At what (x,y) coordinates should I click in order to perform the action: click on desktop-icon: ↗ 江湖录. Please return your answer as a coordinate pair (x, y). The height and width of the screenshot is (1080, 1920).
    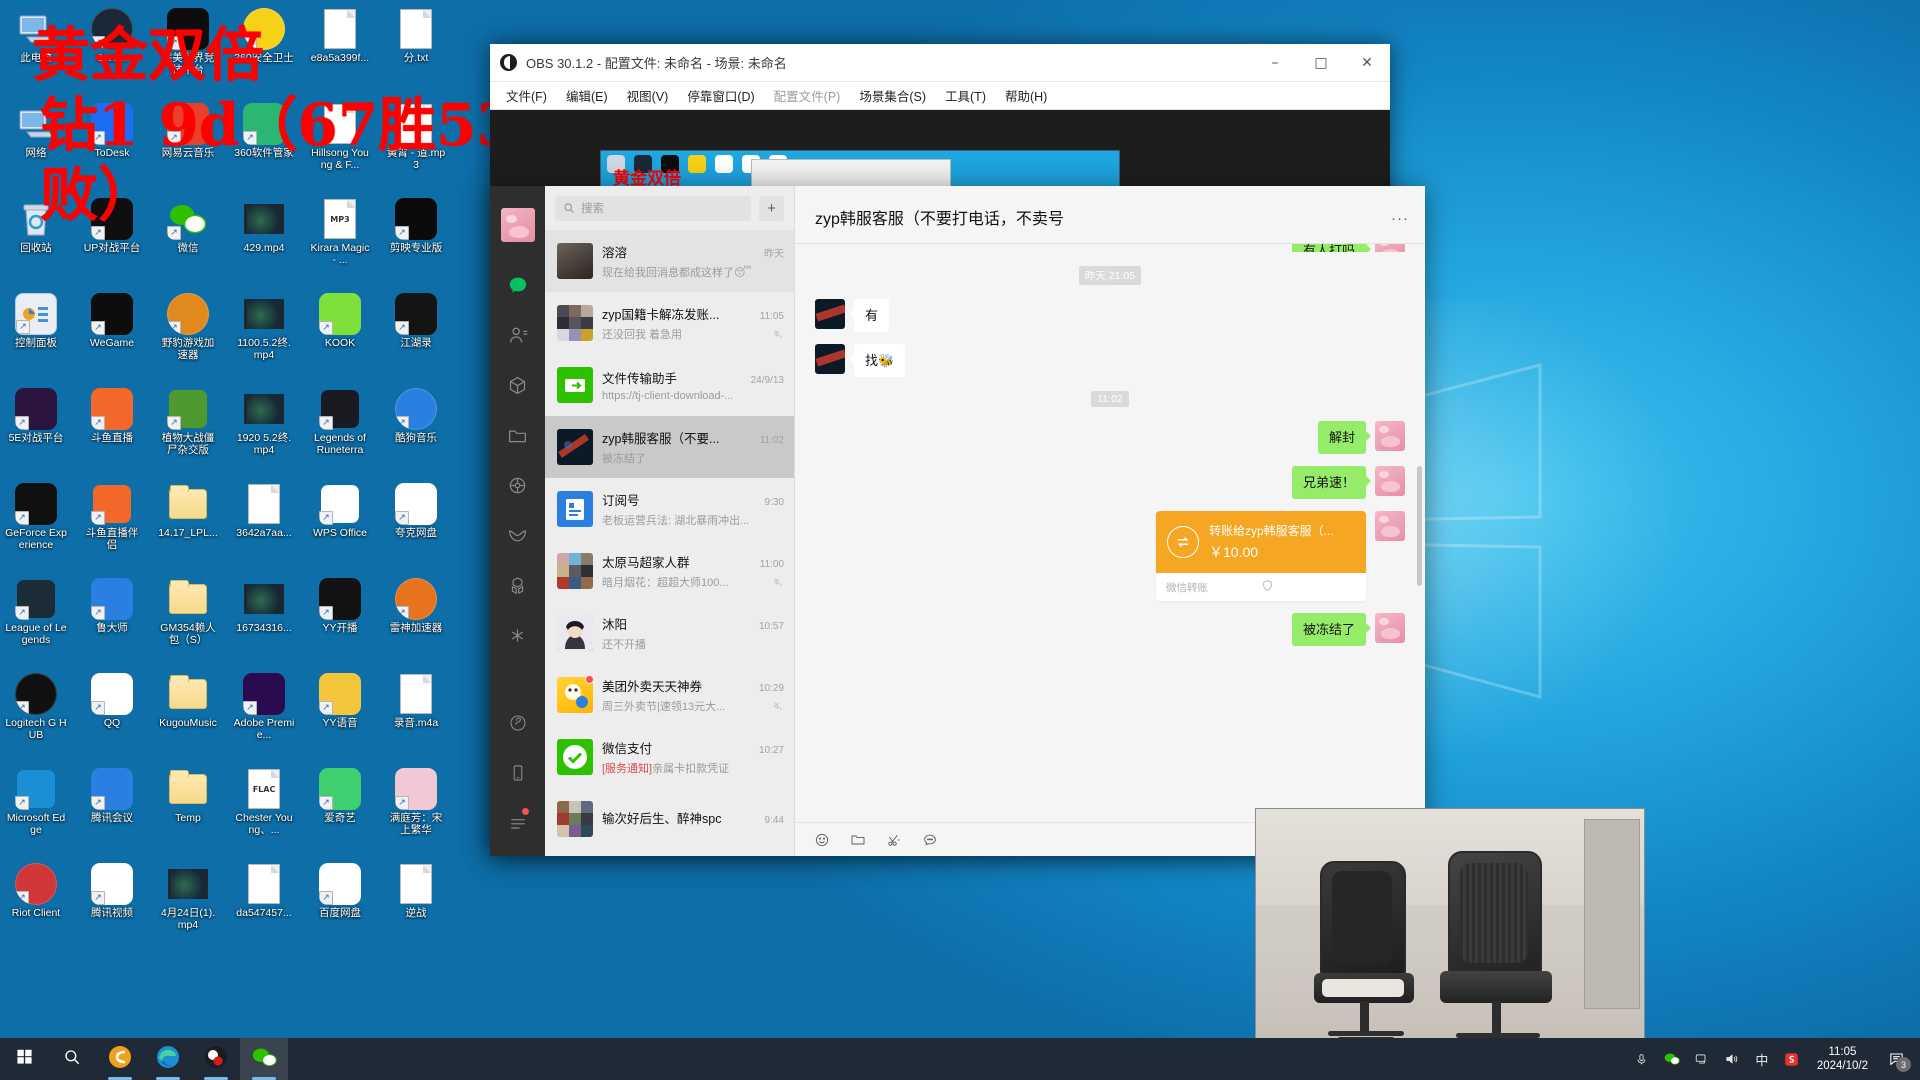
    Looking at the image, I should click on (416, 340).